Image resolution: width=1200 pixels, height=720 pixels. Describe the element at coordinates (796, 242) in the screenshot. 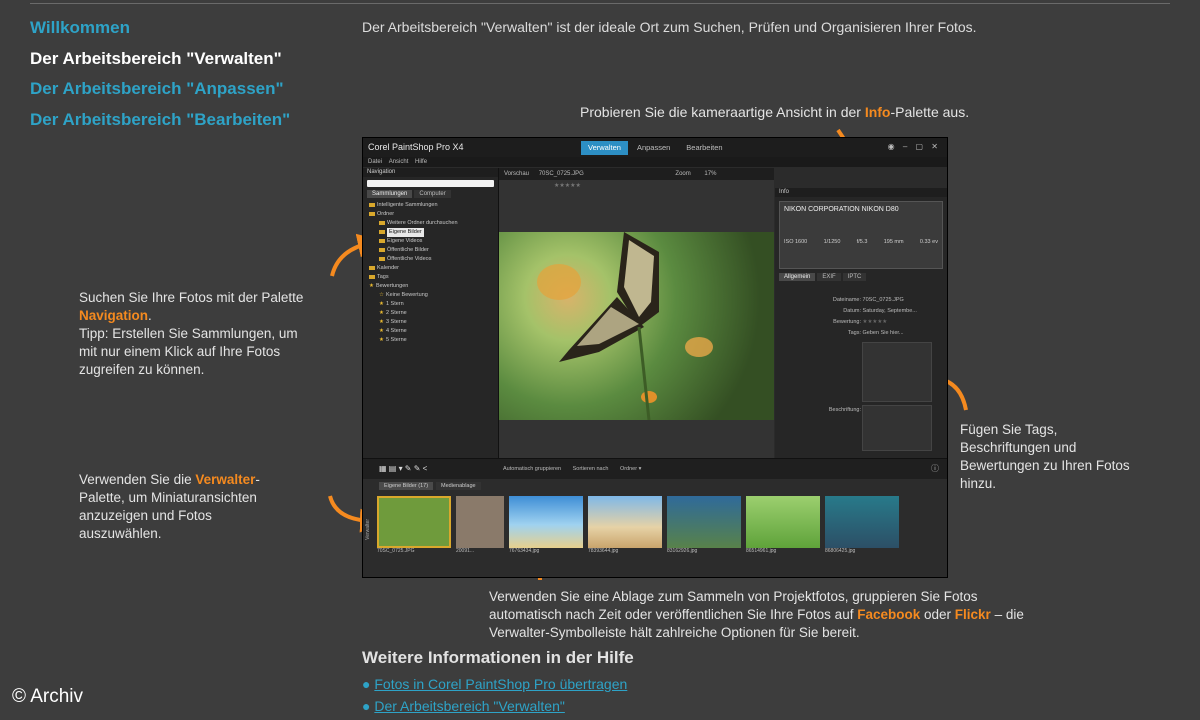

I see `exif-iso: ISO 1600` at that location.